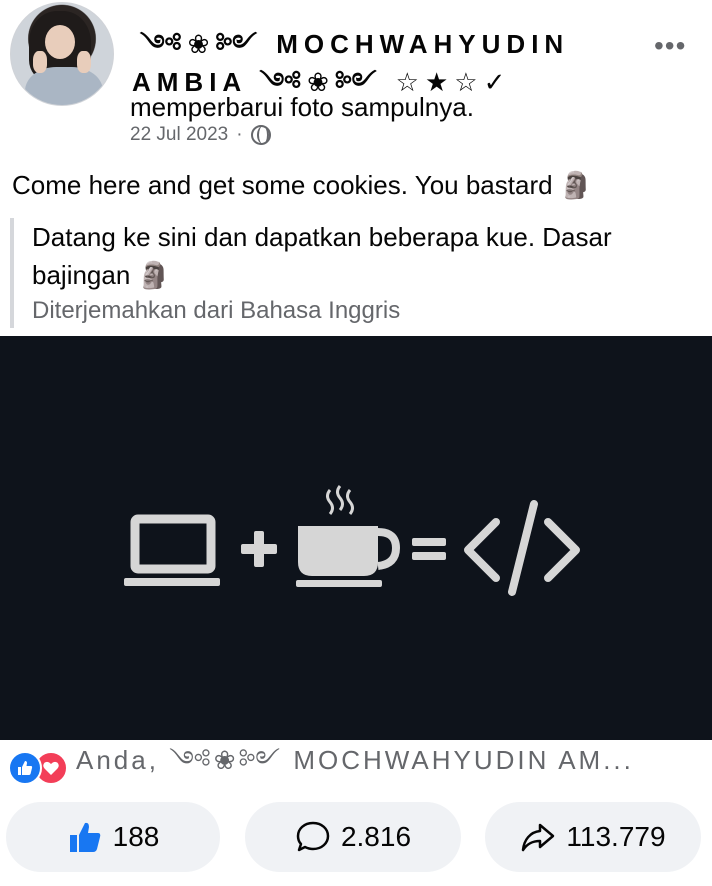 This screenshot has width=712, height=886. Describe the element at coordinates (25, 768) in the screenshot. I see `like-icon` at that location.